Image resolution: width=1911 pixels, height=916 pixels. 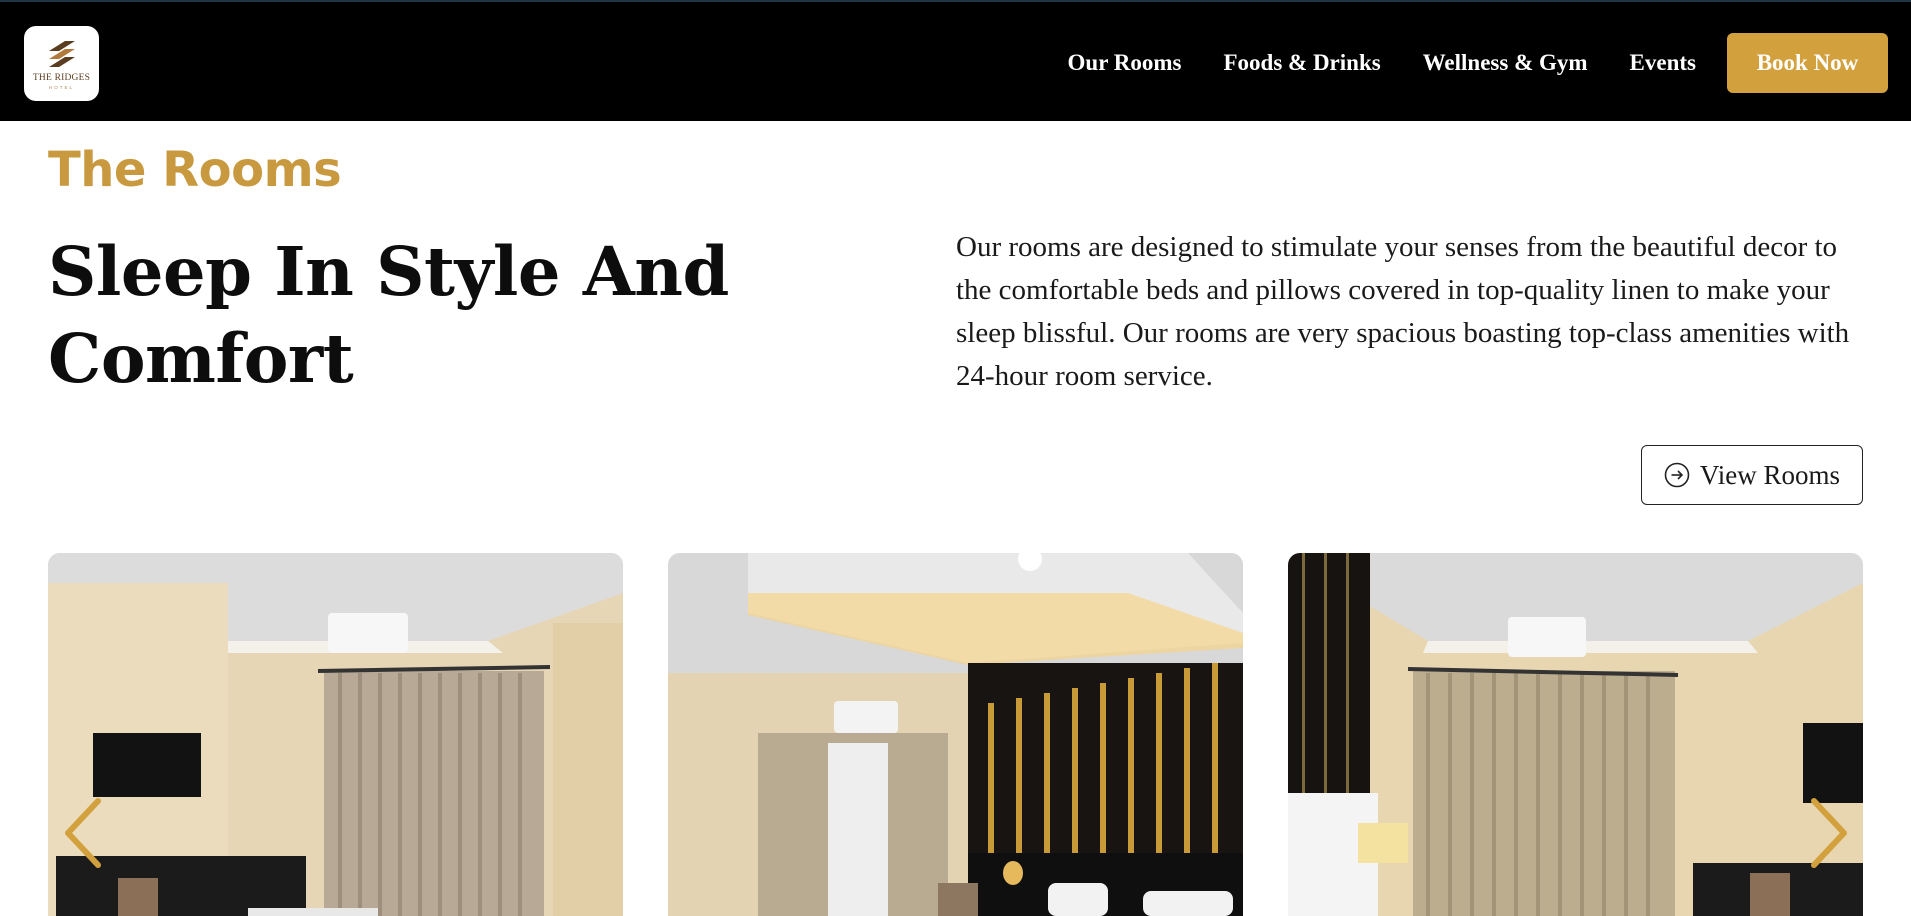 I want to click on room-photo-1-image, so click(x=335, y=734).